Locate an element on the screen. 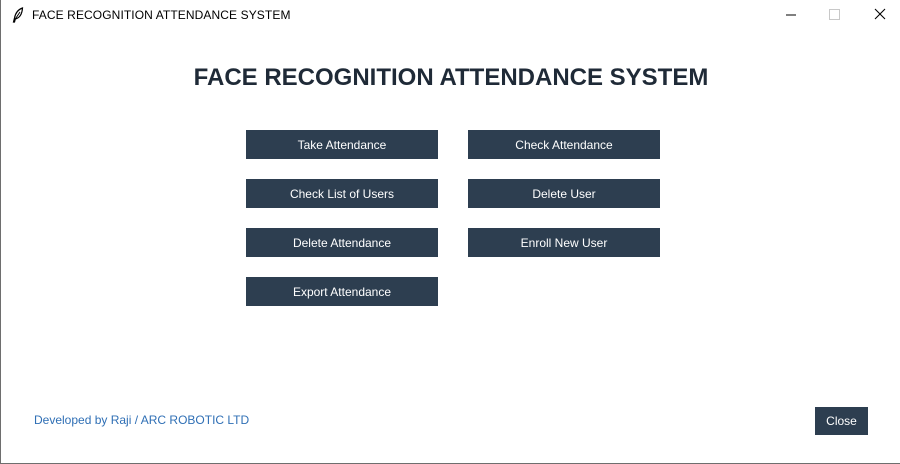 The image size is (900, 464). delete-user-button: Delete User is located at coordinates (564, 193).